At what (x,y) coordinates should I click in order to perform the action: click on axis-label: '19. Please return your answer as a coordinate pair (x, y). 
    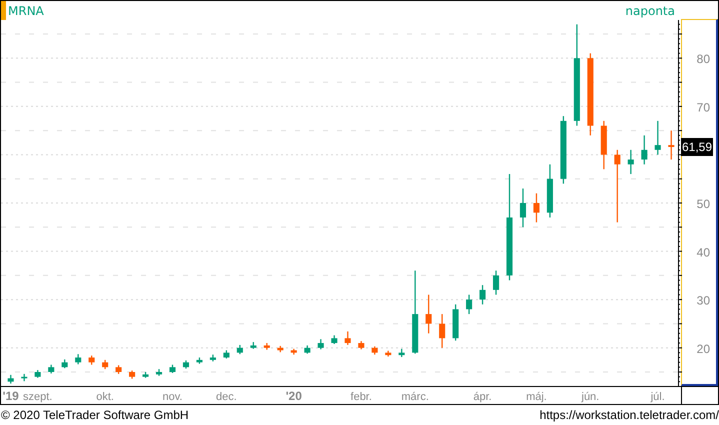
    Looking at the image, I should click on (10, 396).